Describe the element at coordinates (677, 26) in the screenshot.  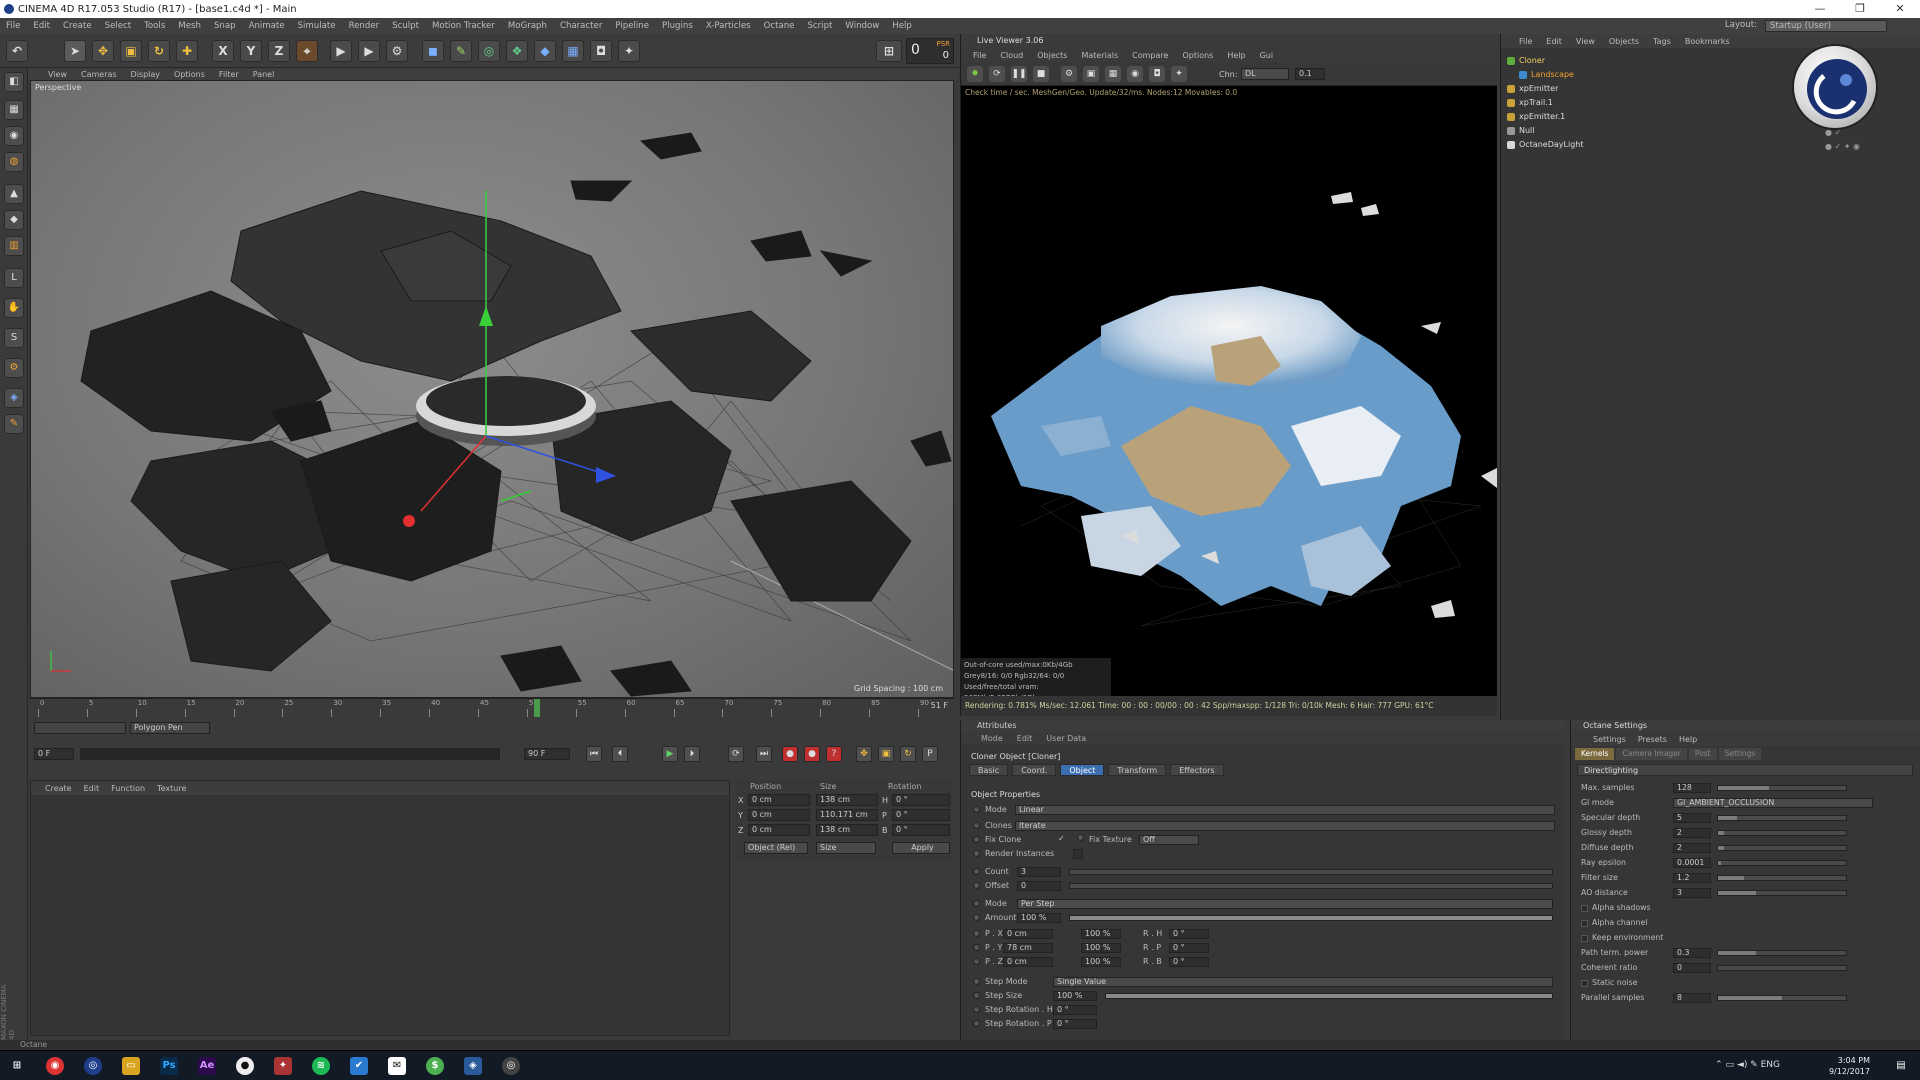
I see `menu-plugins: Plugins` at that location.